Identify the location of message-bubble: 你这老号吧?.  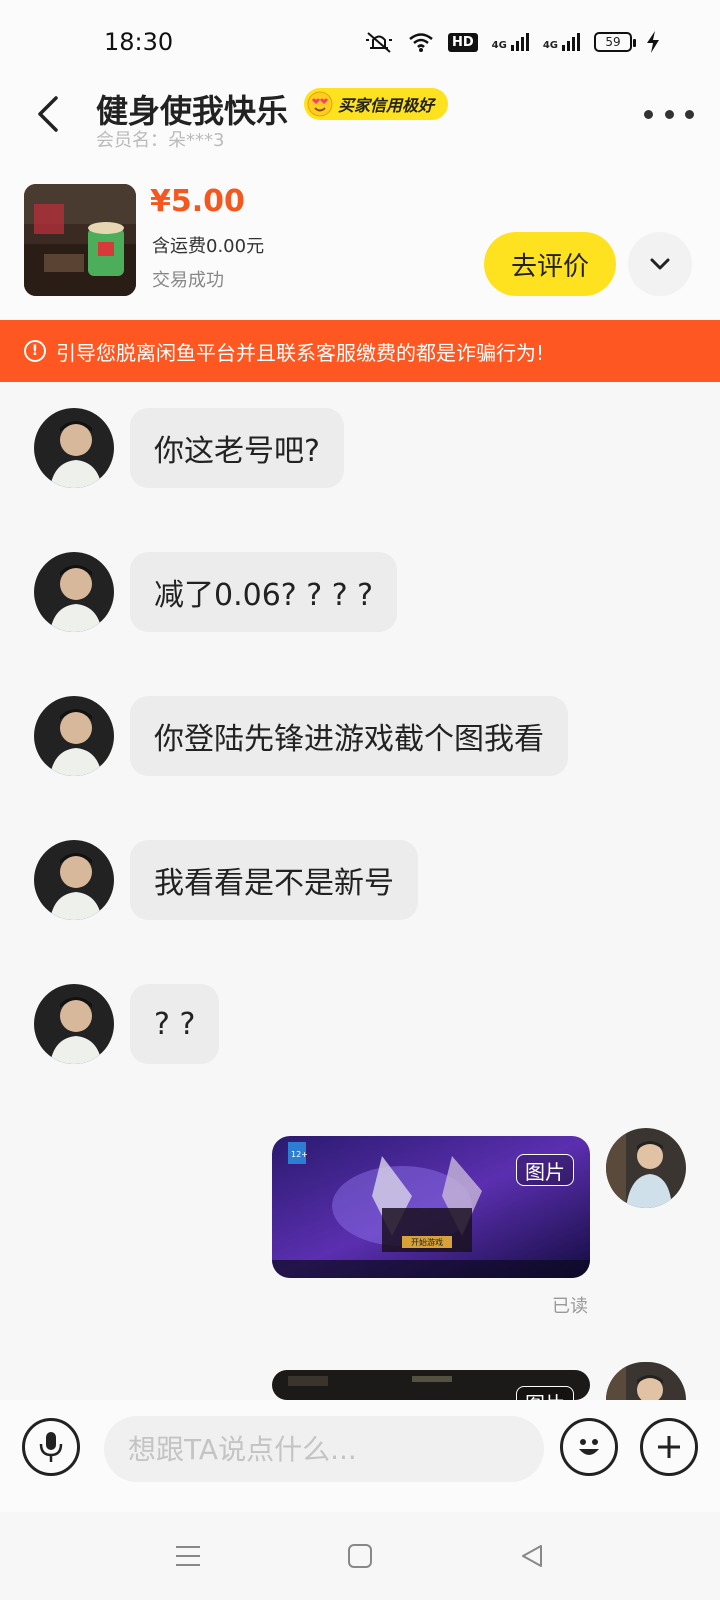
(237, 448).